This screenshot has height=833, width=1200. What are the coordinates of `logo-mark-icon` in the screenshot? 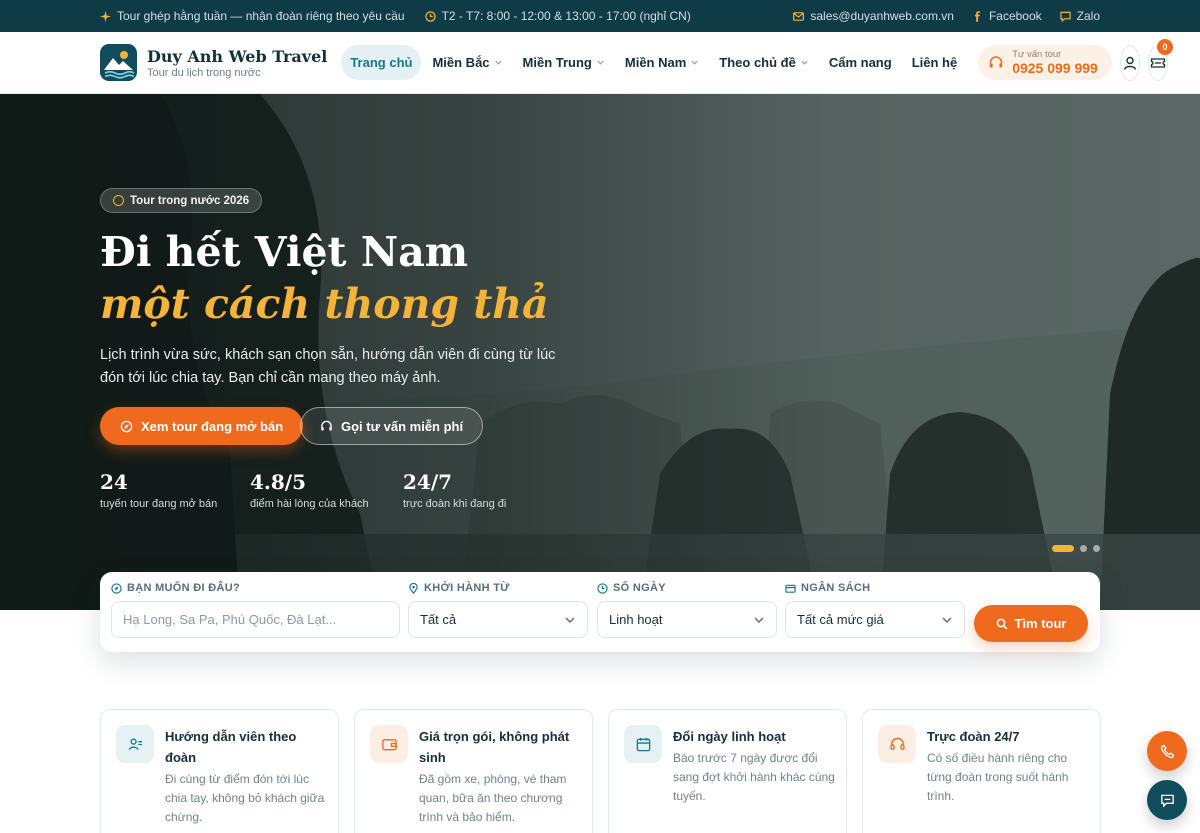 It's located at (118, 62).